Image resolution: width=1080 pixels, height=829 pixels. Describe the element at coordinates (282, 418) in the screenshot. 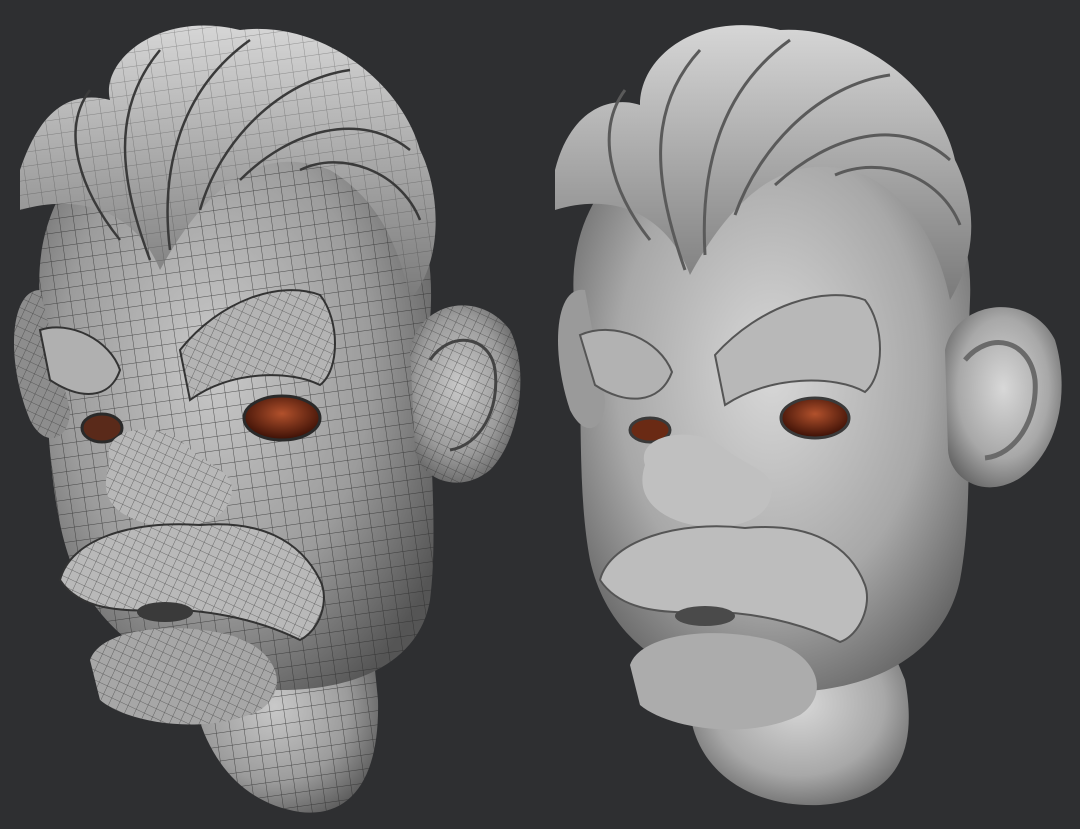

I see `left-eye-right` at that location.